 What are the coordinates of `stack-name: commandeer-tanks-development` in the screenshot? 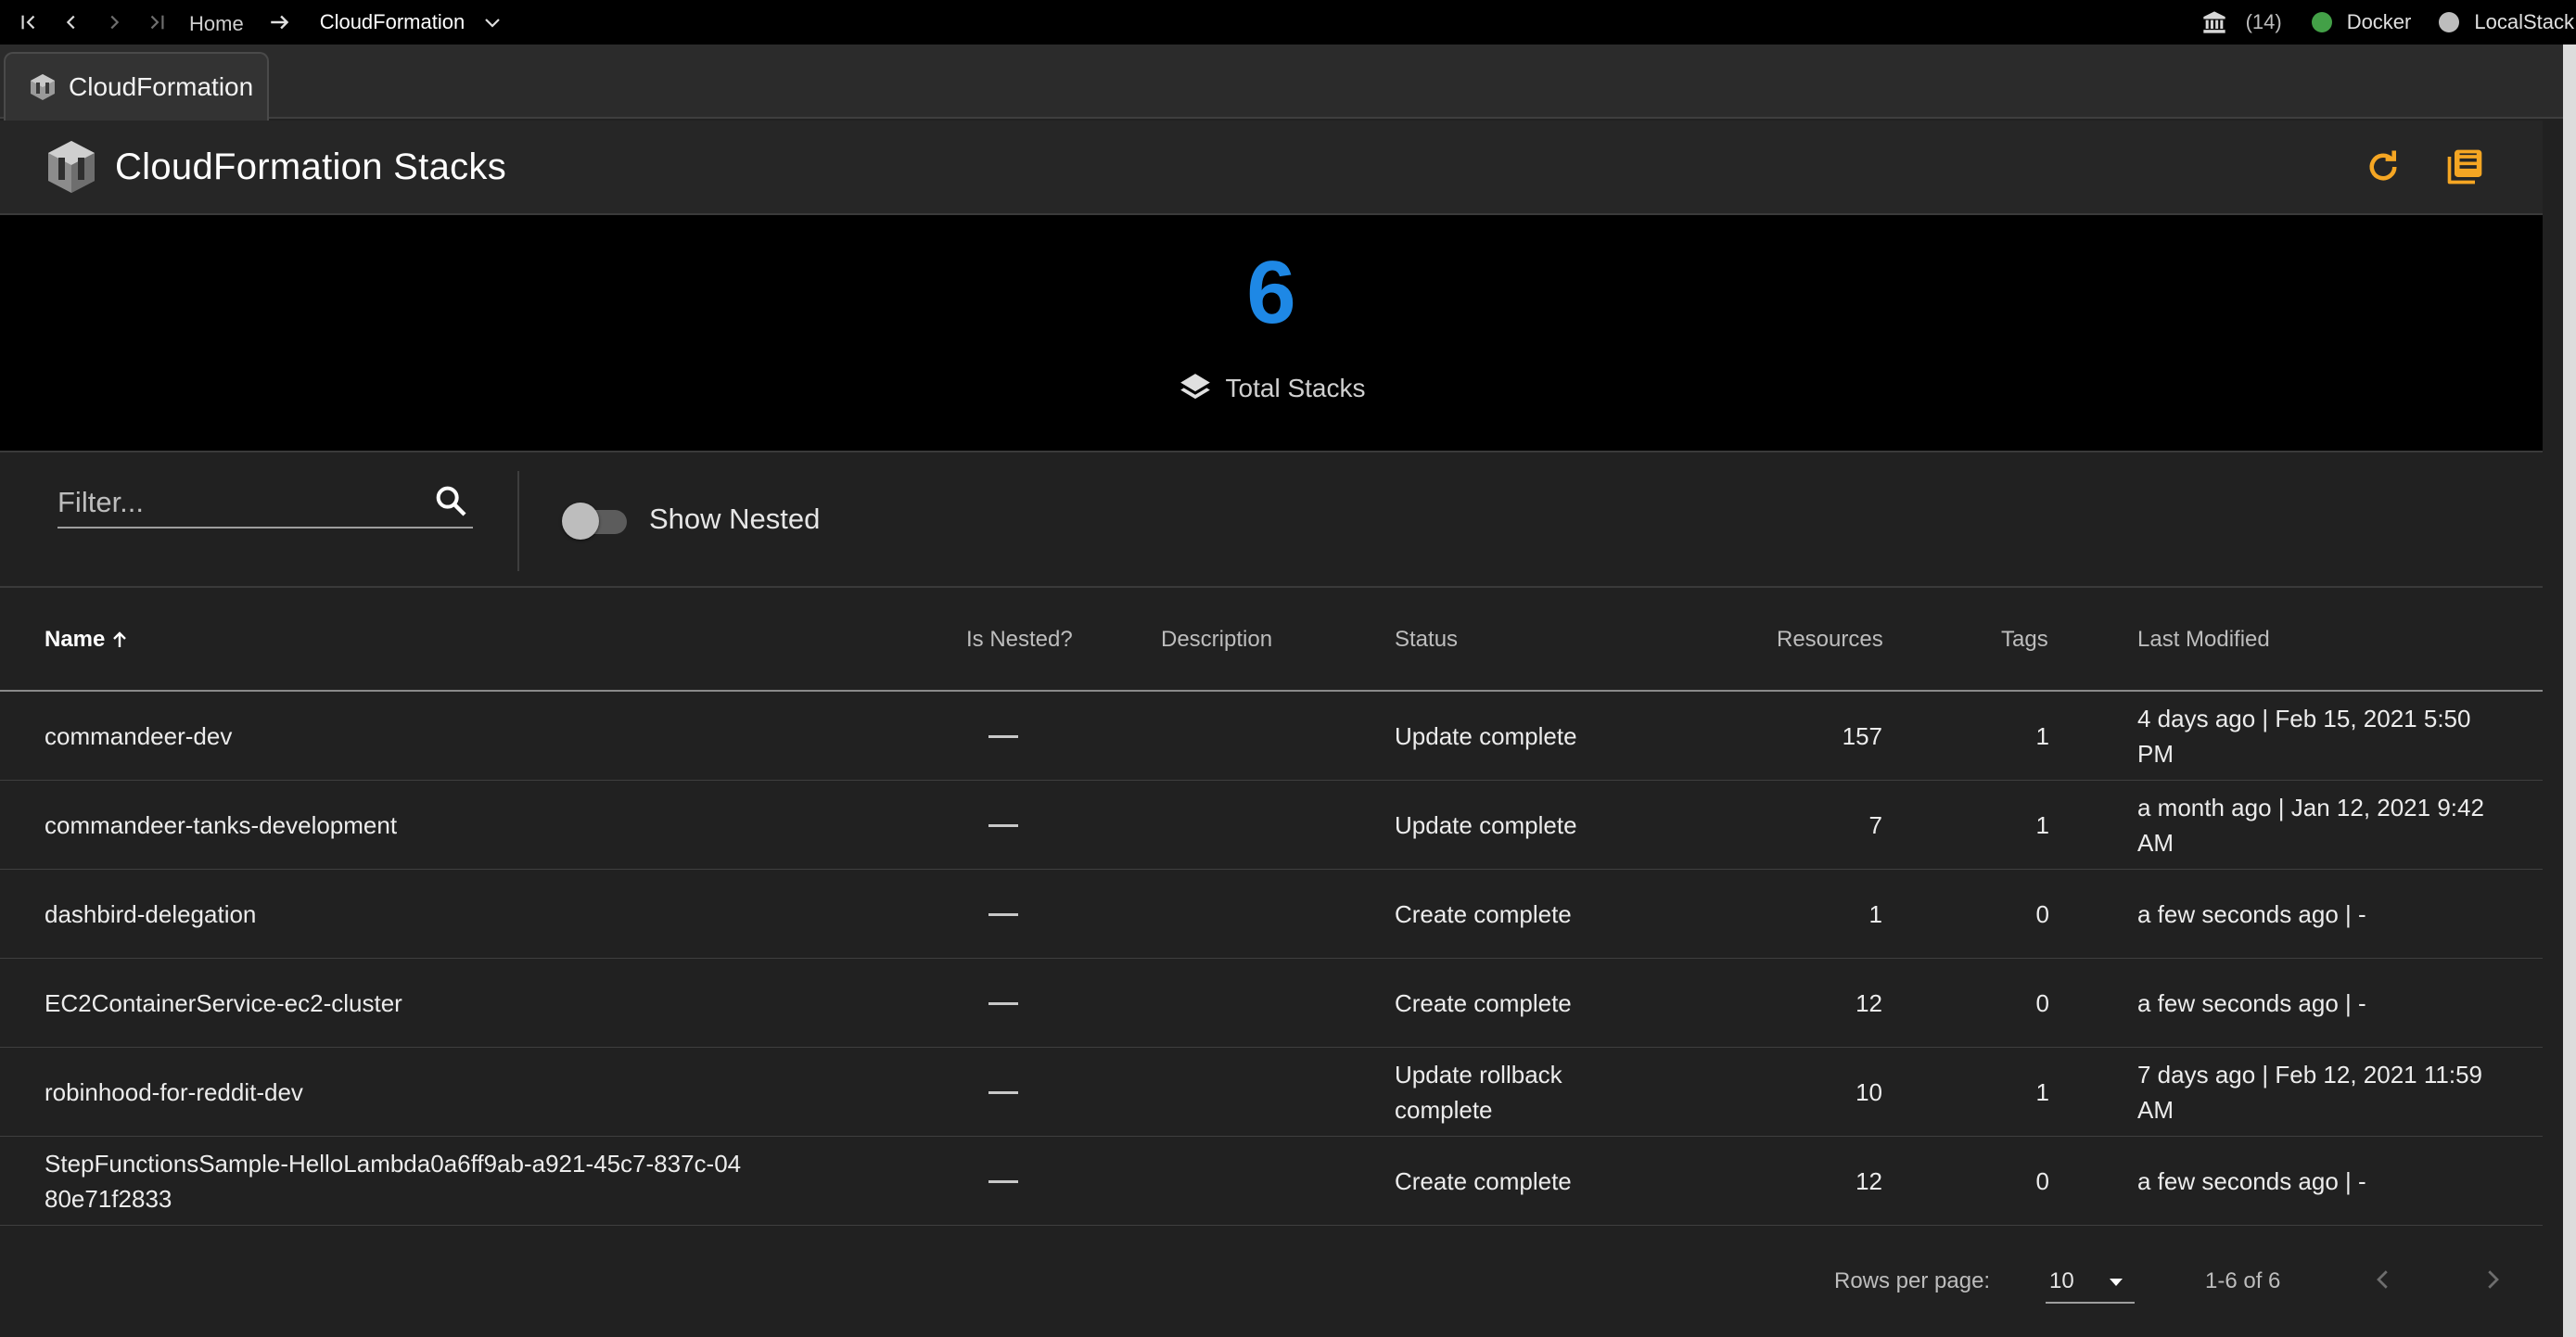 It's located at (425, 825).